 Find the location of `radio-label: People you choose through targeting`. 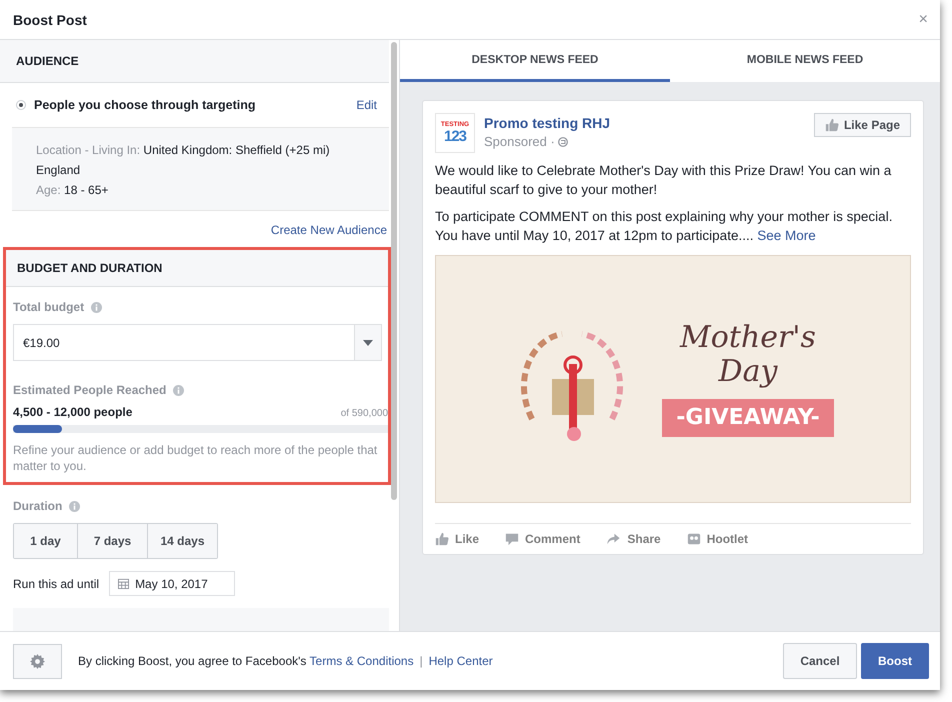

radio-label: People you choose through targeting is located at coordinates (145, 105).